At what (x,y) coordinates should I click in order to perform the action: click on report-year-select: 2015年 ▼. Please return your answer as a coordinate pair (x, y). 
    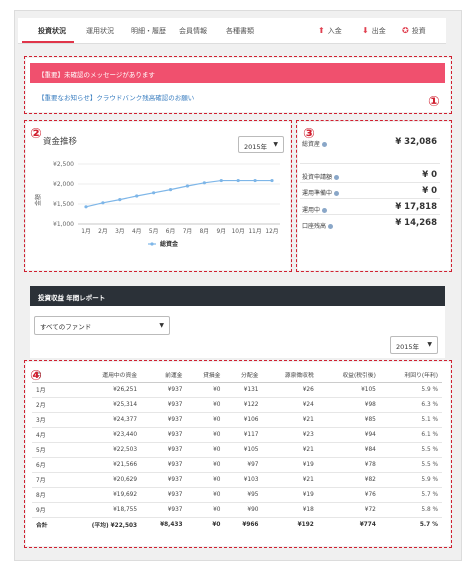
    Looking at the image, I should click on (414, 345).